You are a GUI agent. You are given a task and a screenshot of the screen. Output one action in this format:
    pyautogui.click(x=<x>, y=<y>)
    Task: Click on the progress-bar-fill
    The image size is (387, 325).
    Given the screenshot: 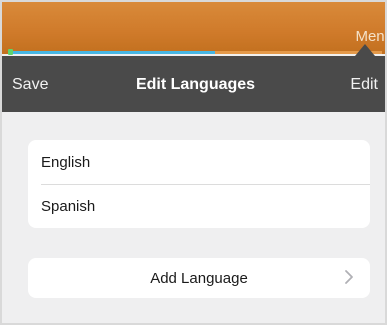 What is the action you would take?
    pyautogui.click(x=112, y=52)
    